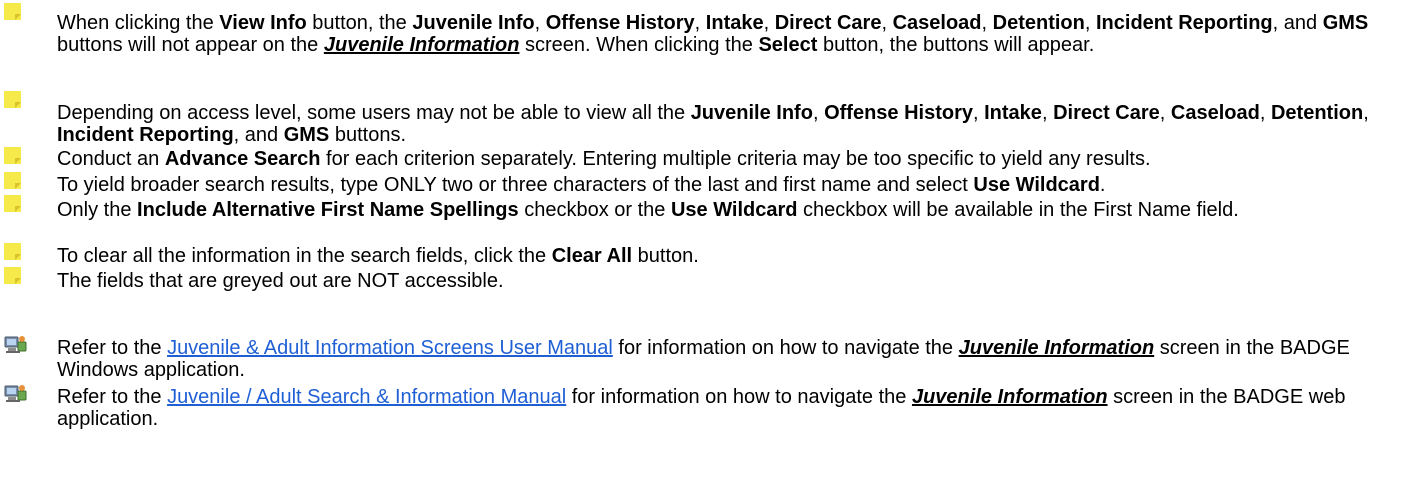  Describe the element at coordinates (956, 45) in the screenshot. I see `text-run: button, the buttons will appear.` at that location.